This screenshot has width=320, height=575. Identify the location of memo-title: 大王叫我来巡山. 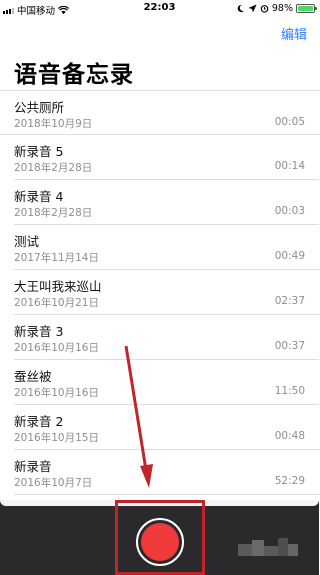
(58, 286).